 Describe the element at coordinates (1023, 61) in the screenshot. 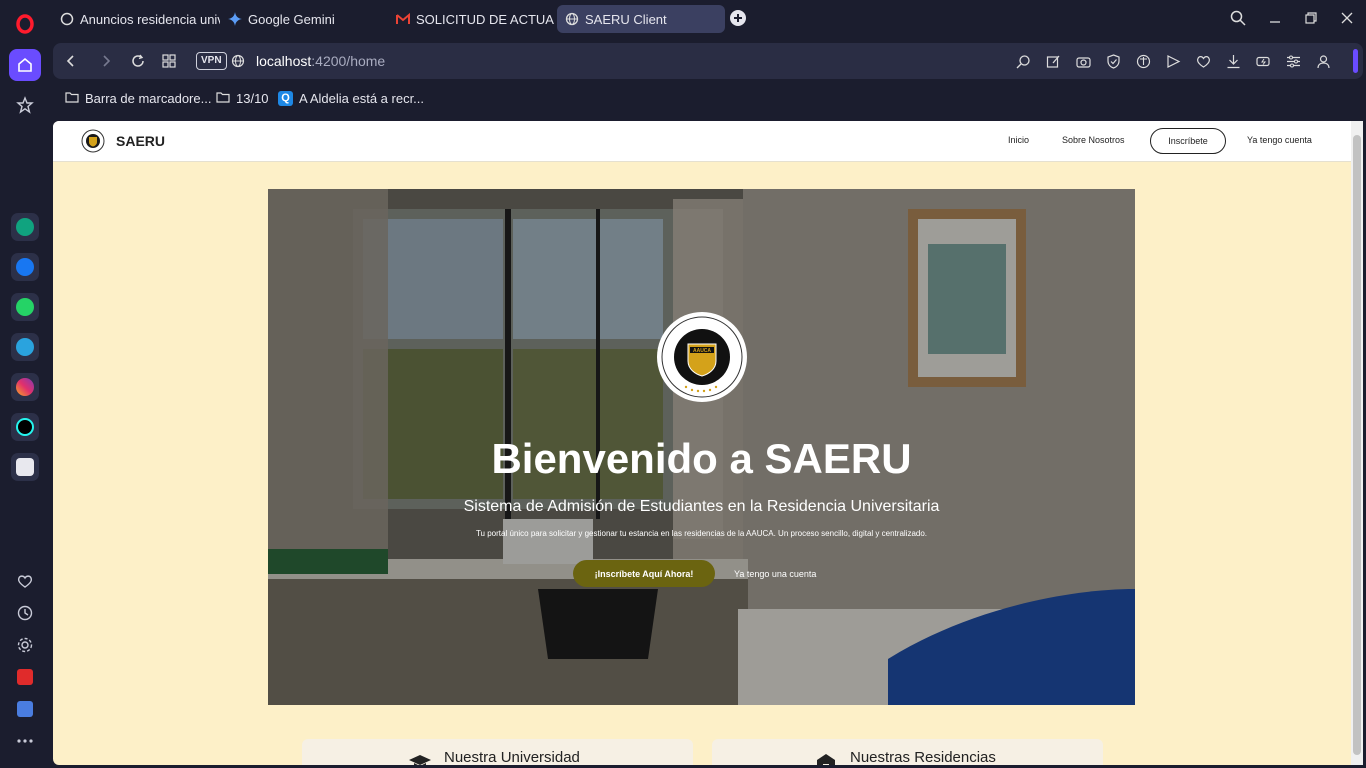

I see `zoom-search-icon` at that location.